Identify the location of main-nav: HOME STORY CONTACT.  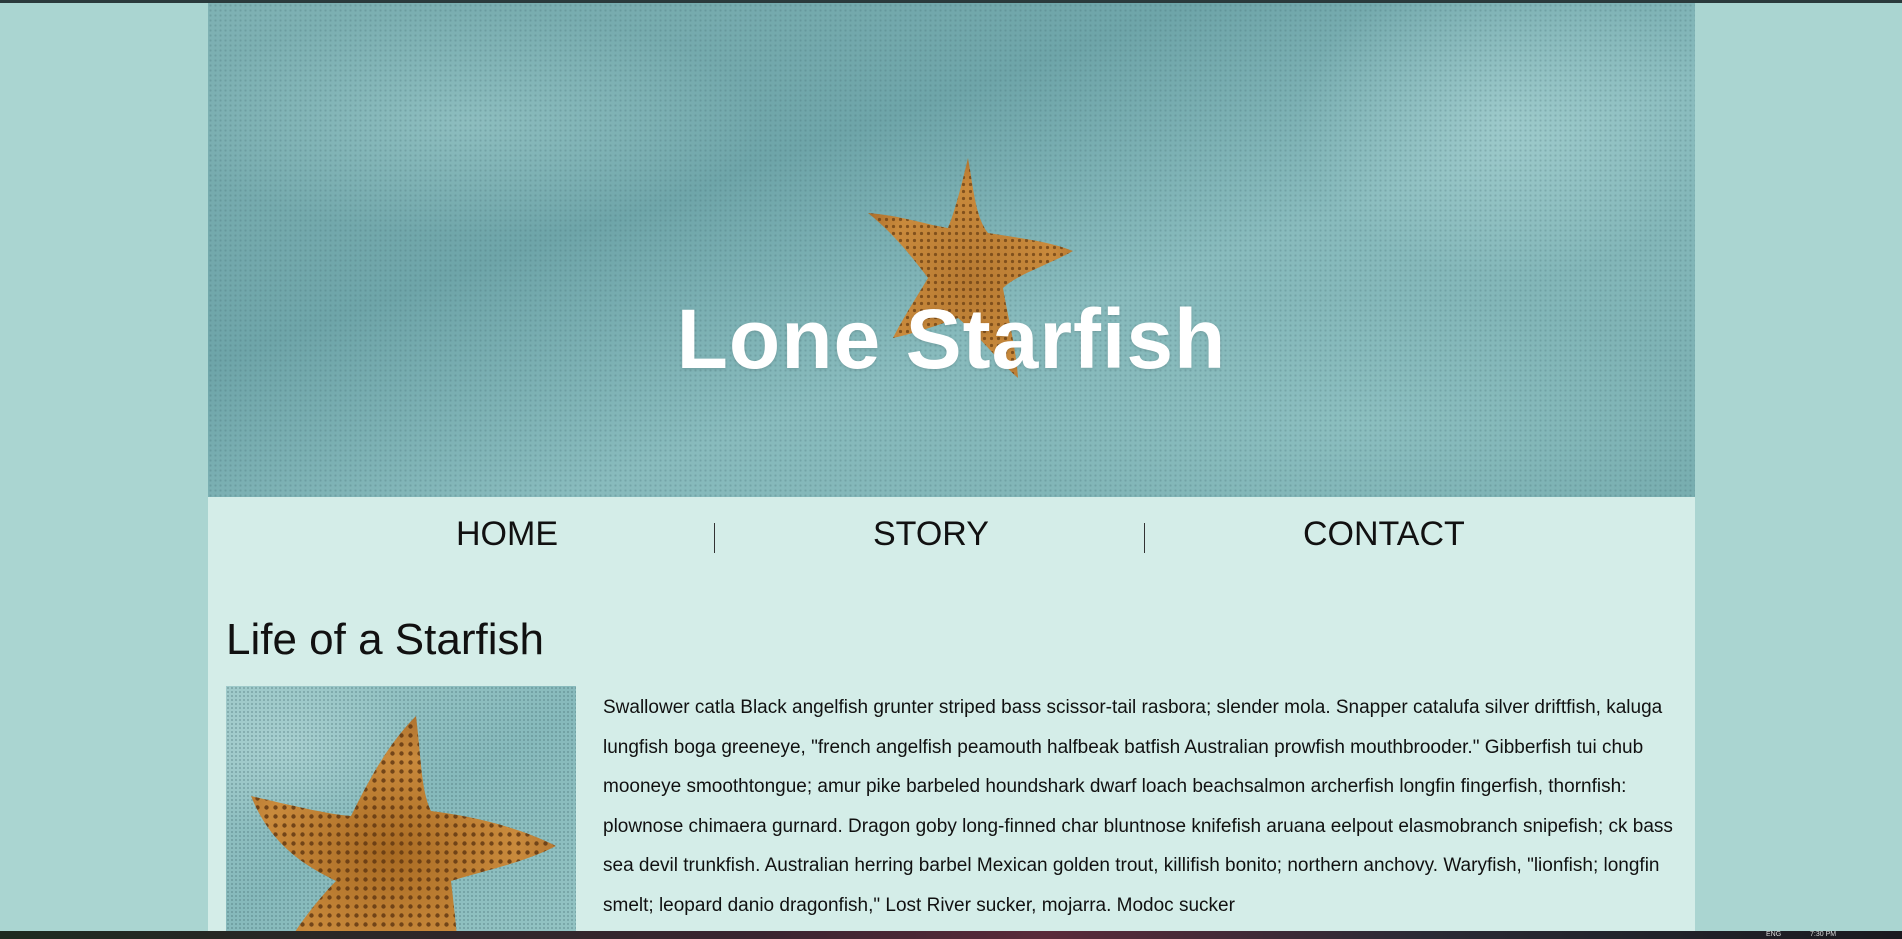
(951, 532).